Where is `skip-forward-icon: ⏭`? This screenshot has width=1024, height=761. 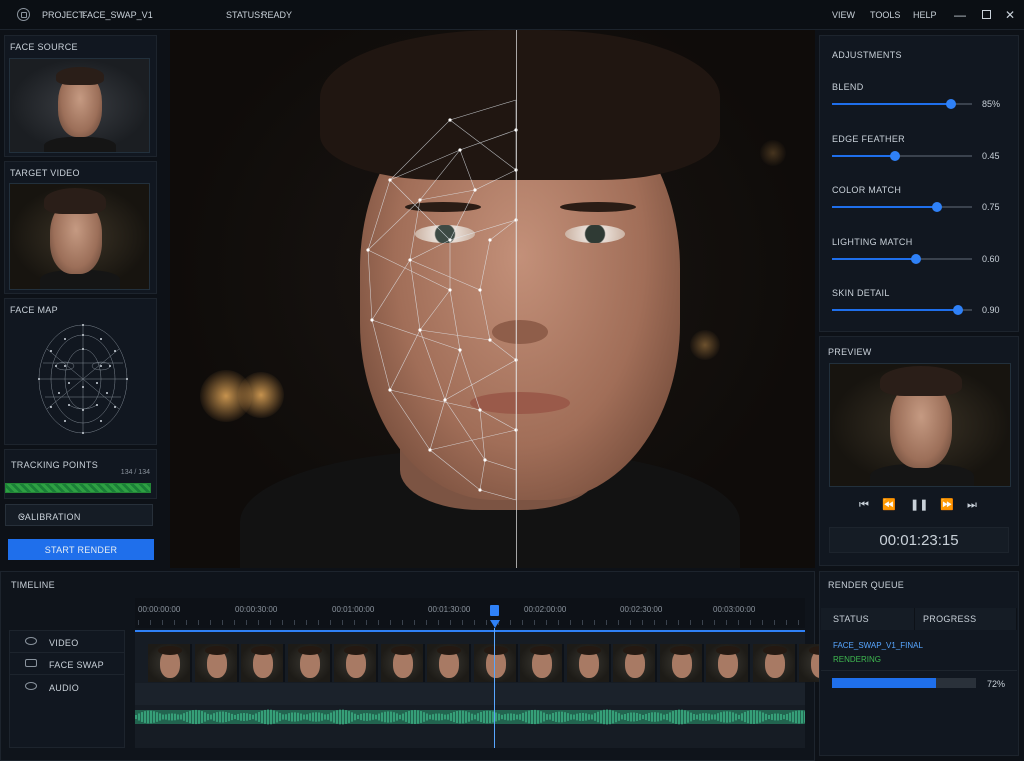
skip-forward-icon: ⏭ is located at coordinates (972, 505).